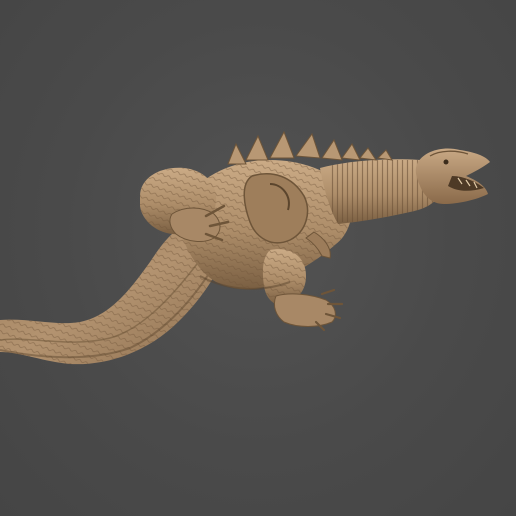 The image size is (516, 516). Describe the element at coordinates (446, 162) in the screenshot. I see `eye-icon` at that location.